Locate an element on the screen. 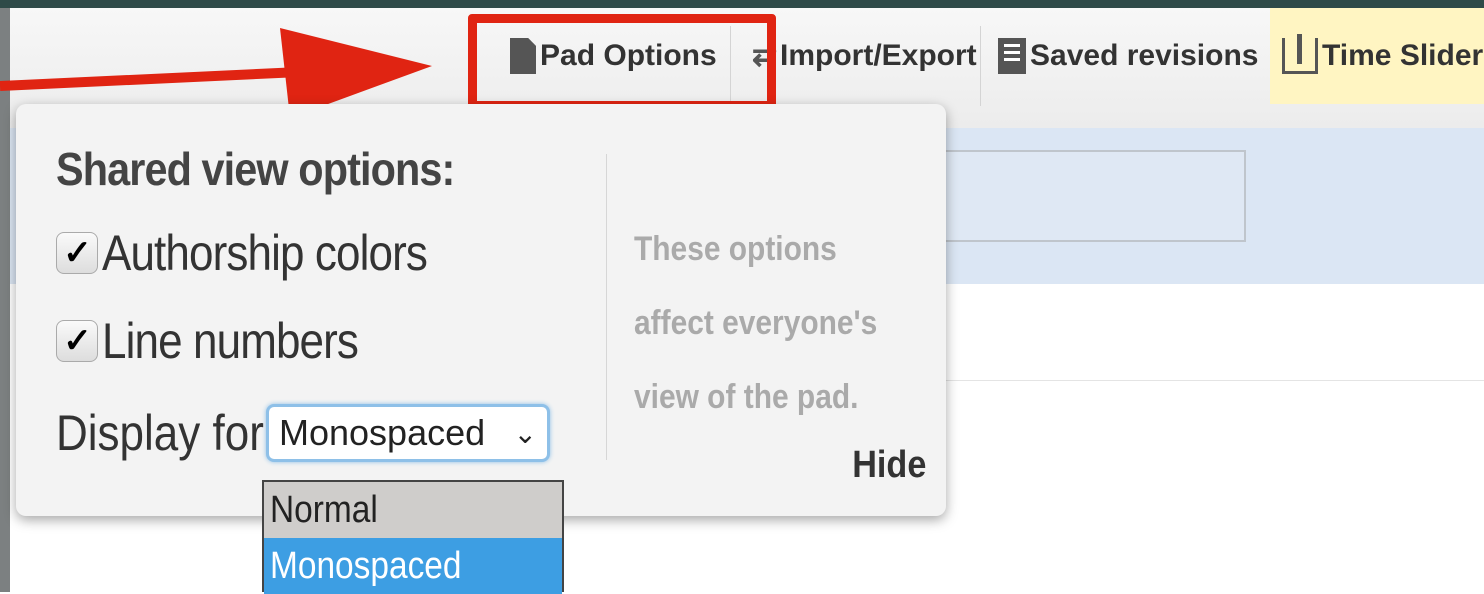  saved-revisions-button: Saved revisions is located at coordinates (1128, 56).